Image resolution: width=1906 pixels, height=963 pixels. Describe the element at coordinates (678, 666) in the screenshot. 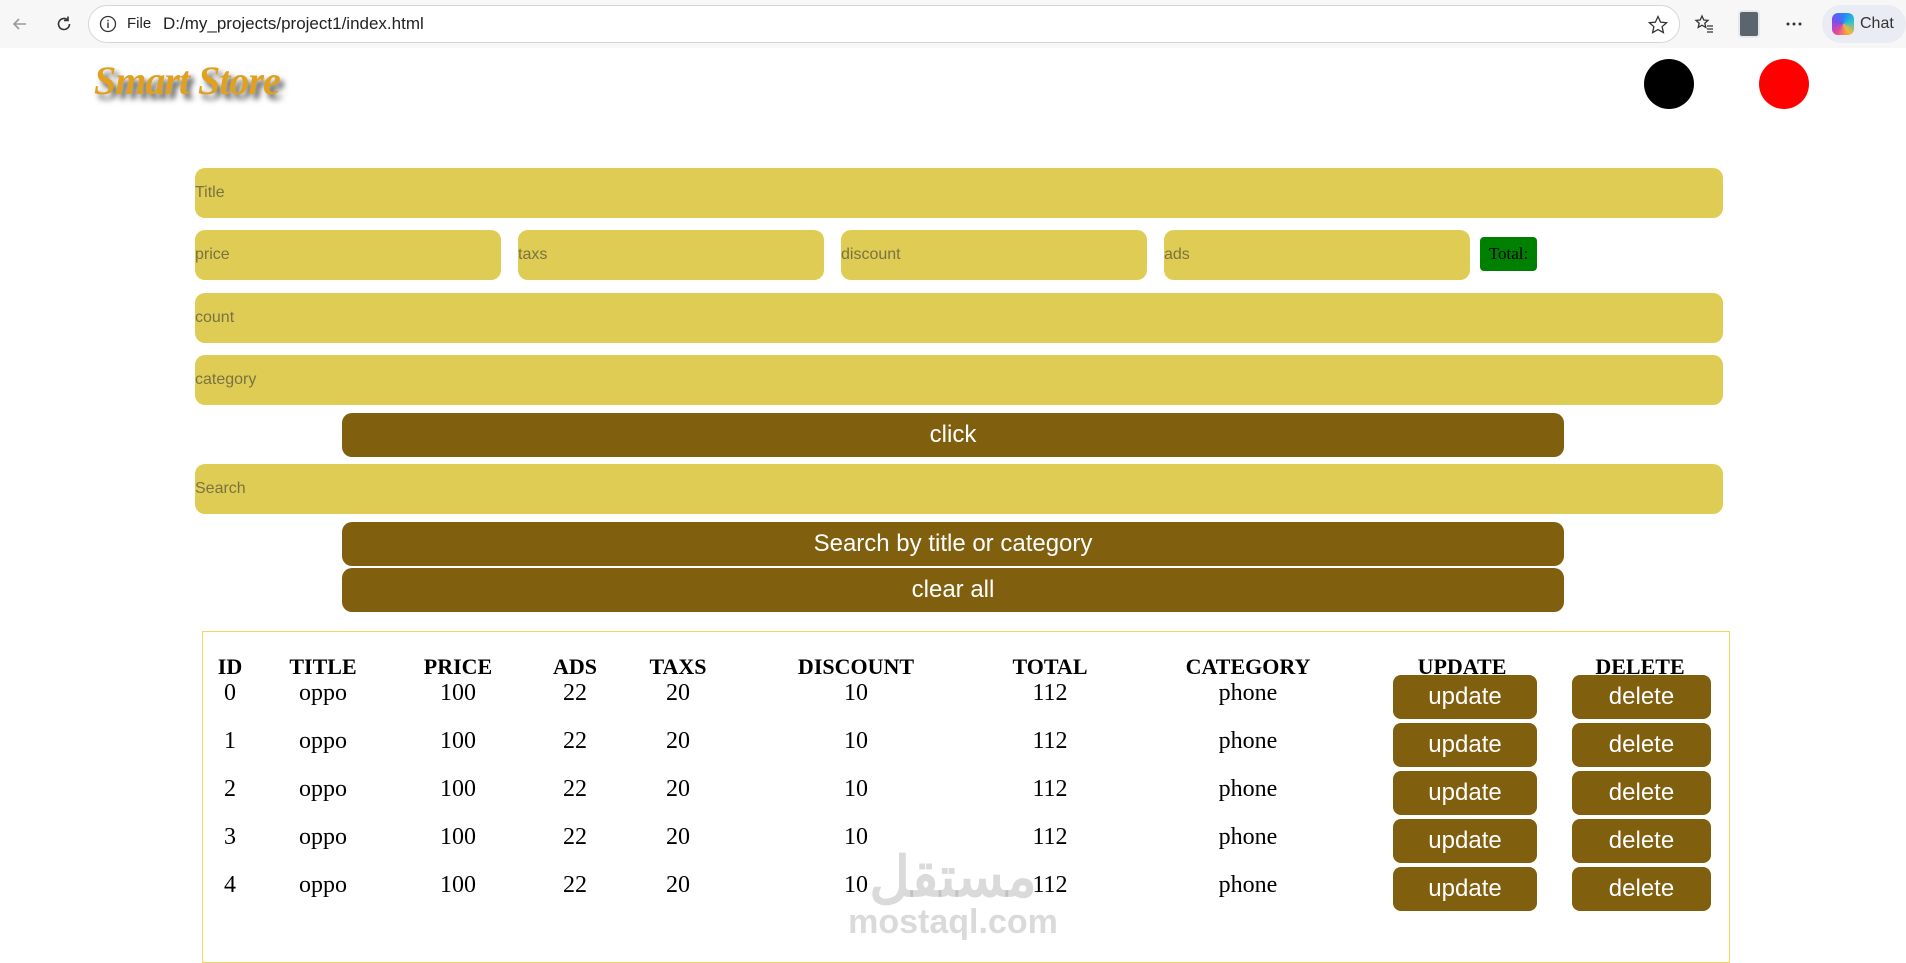

I see `column-header-taxs: TAXS` at that location.